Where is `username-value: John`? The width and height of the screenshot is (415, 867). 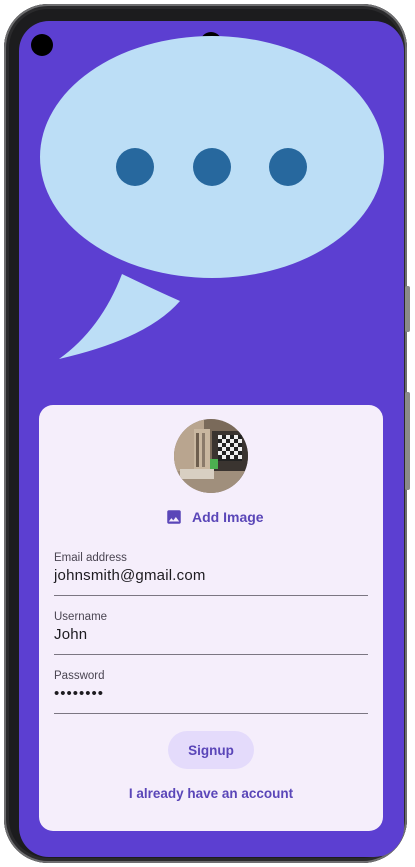
username-value: John is located at coordinates (71, 634).